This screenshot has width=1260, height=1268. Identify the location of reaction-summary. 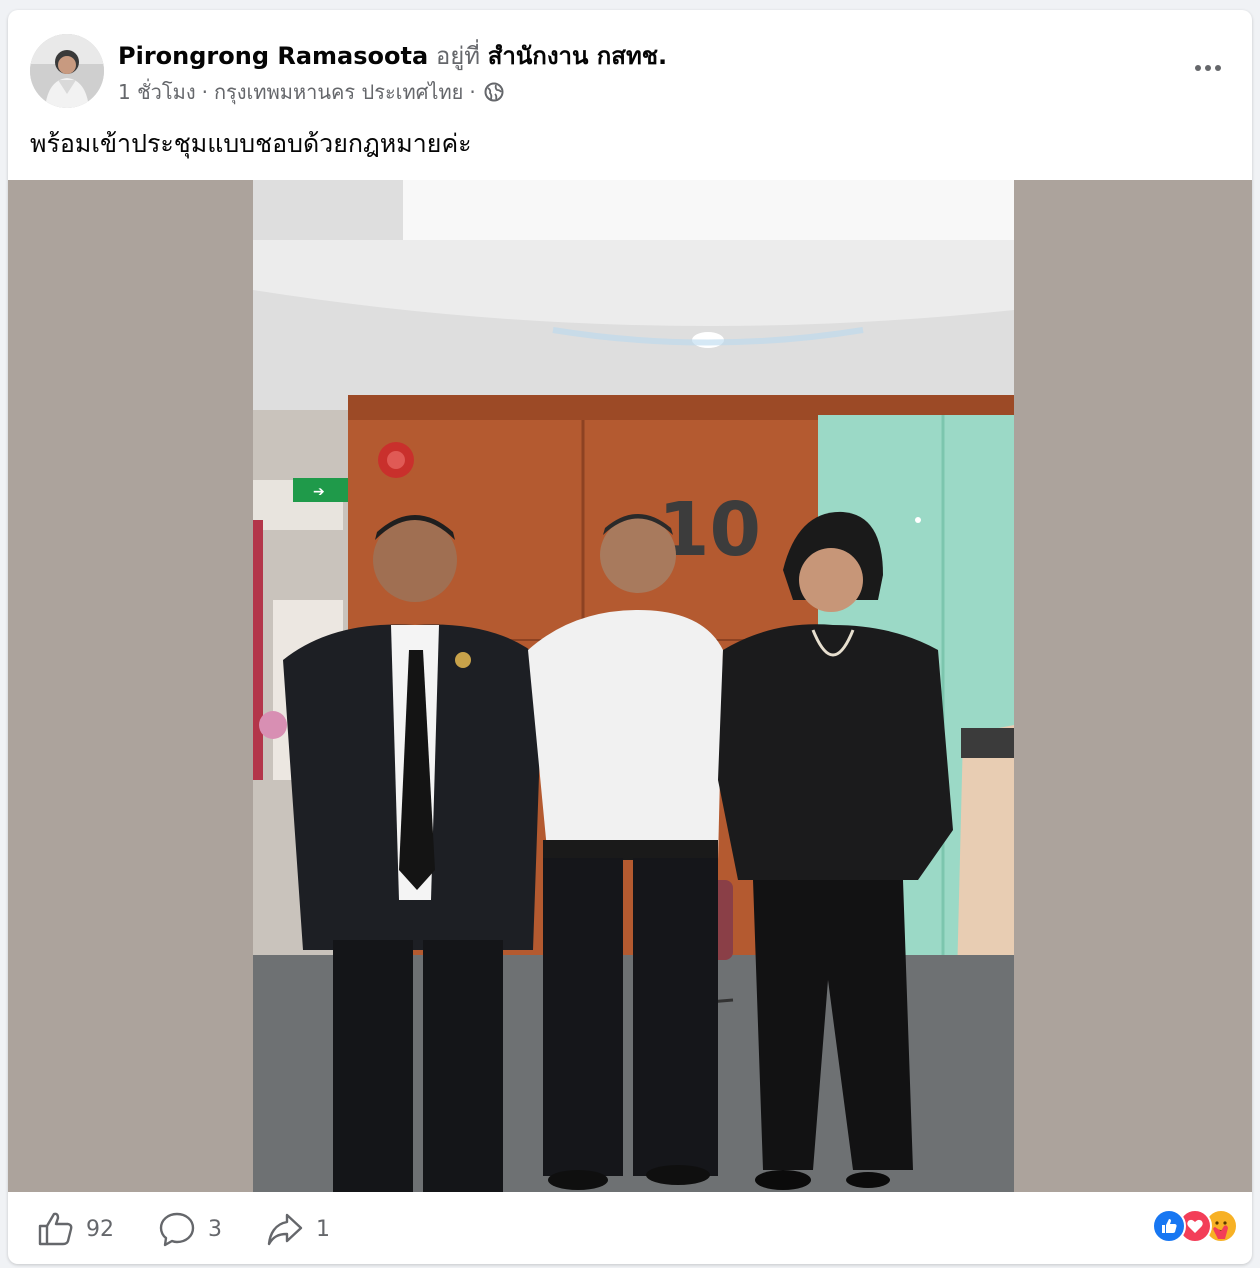
(1195, 1226).